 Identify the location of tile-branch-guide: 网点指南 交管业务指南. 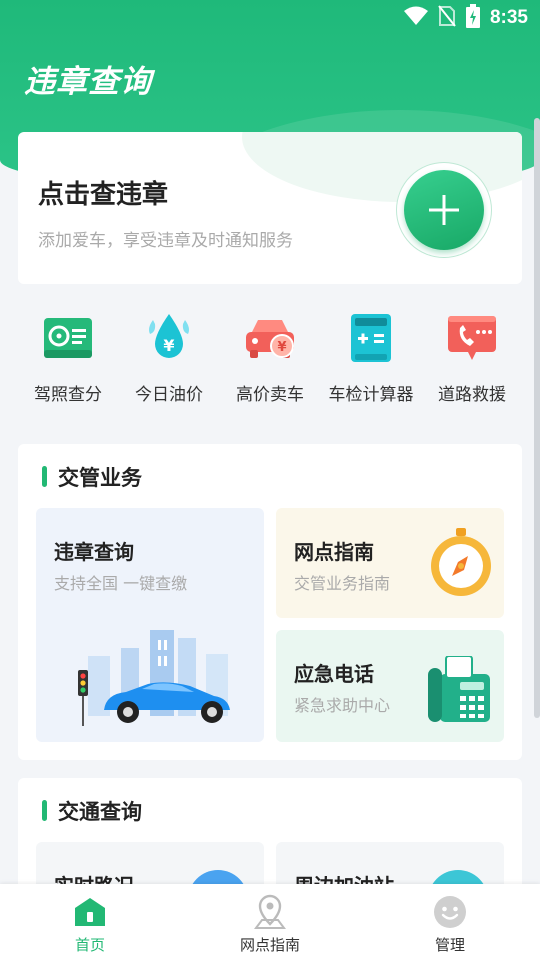
(390, 563).